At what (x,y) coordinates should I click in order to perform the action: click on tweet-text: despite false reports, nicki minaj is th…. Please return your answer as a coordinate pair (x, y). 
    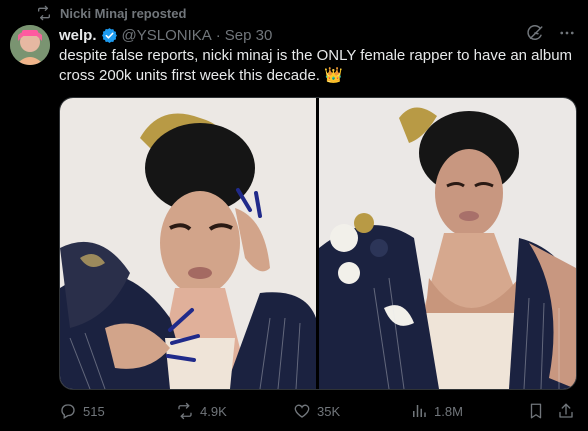
    Looking at the image, I should click on (319, 66).